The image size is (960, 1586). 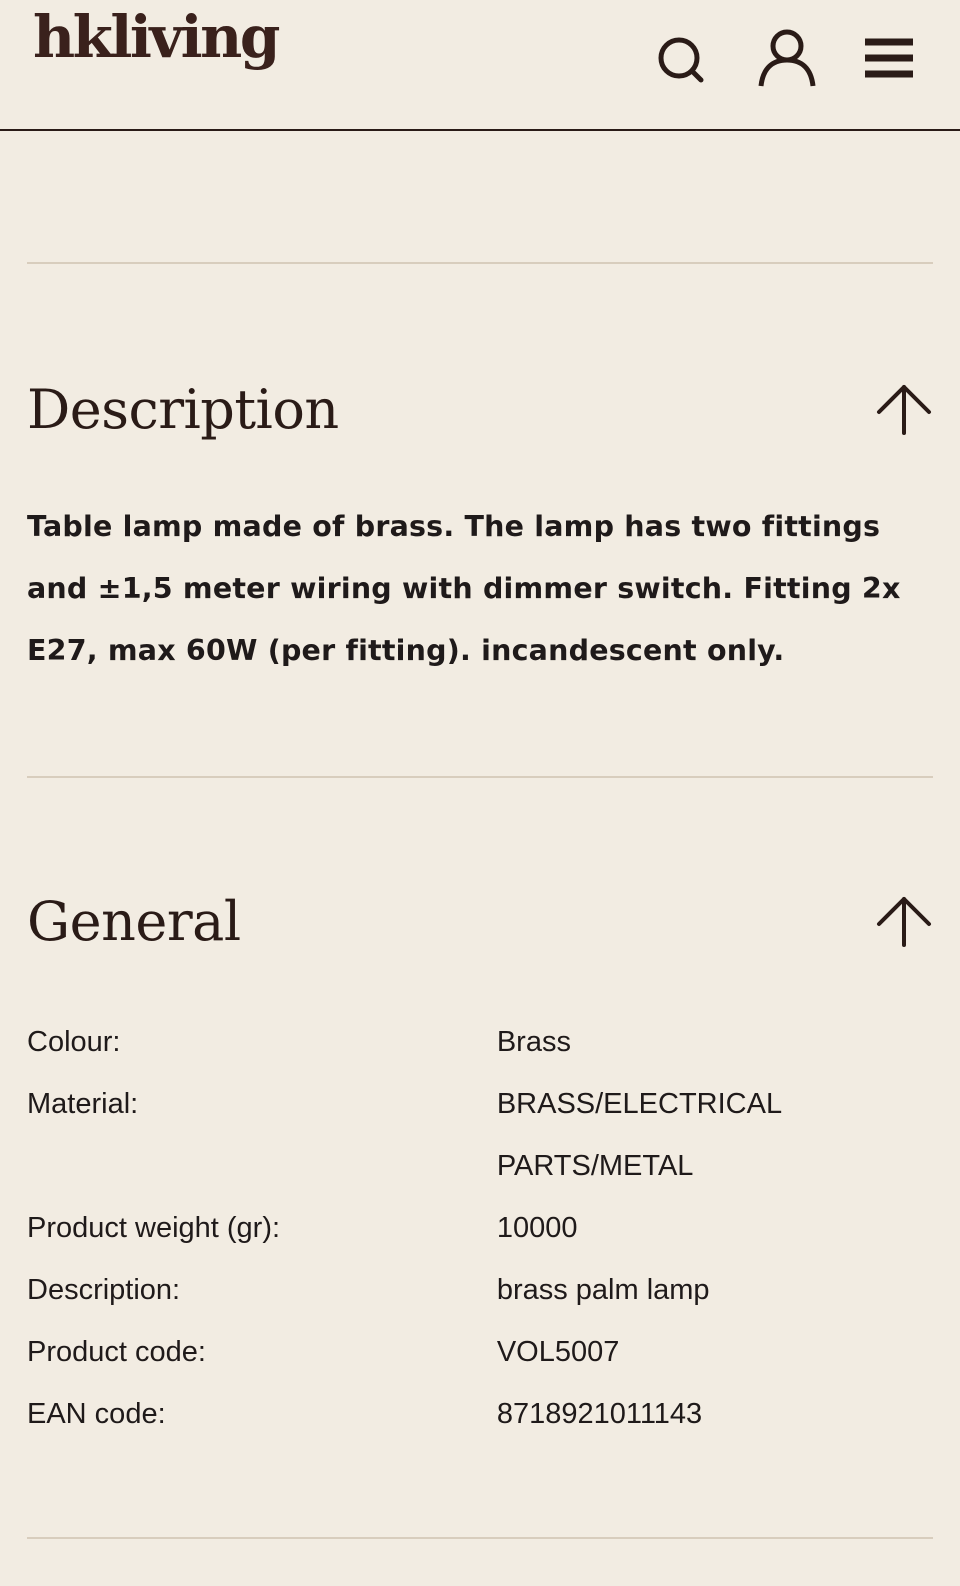 What do you see at coordinates (480, 1352) in the screenshot?
I see `spec-row: Product code: VOL5007` at bounding box center [480, 1352].